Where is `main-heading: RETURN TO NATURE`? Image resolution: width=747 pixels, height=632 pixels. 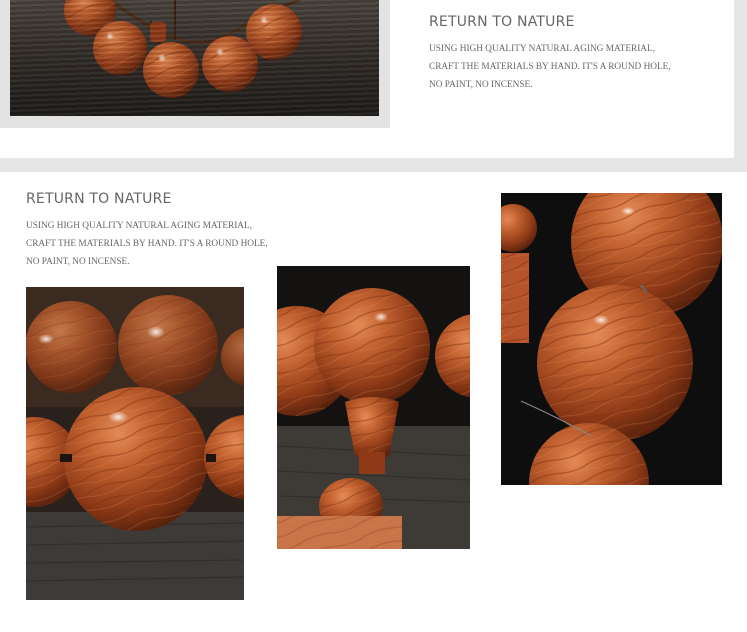 main-heading: RETURN TO NATURE is located at coordinates (99, 199).